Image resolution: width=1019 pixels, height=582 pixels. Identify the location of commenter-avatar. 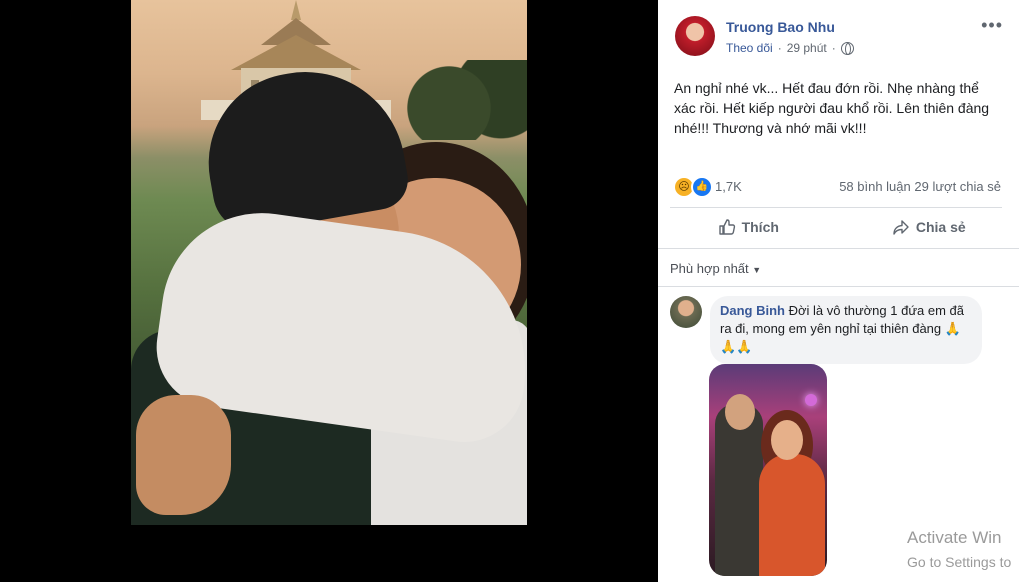
(686, 312).